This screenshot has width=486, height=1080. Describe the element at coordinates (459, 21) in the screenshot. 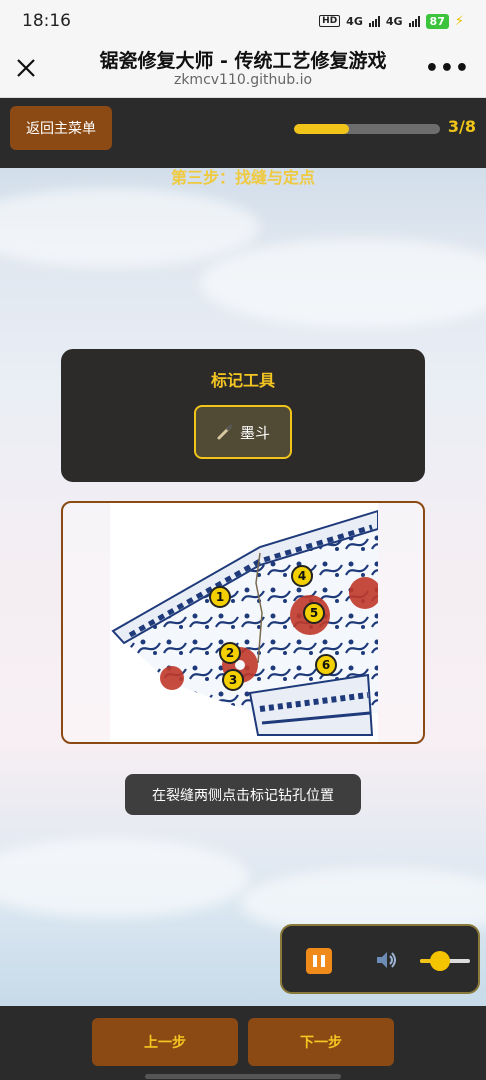

I see `charging-icon: ⚡` at that location.